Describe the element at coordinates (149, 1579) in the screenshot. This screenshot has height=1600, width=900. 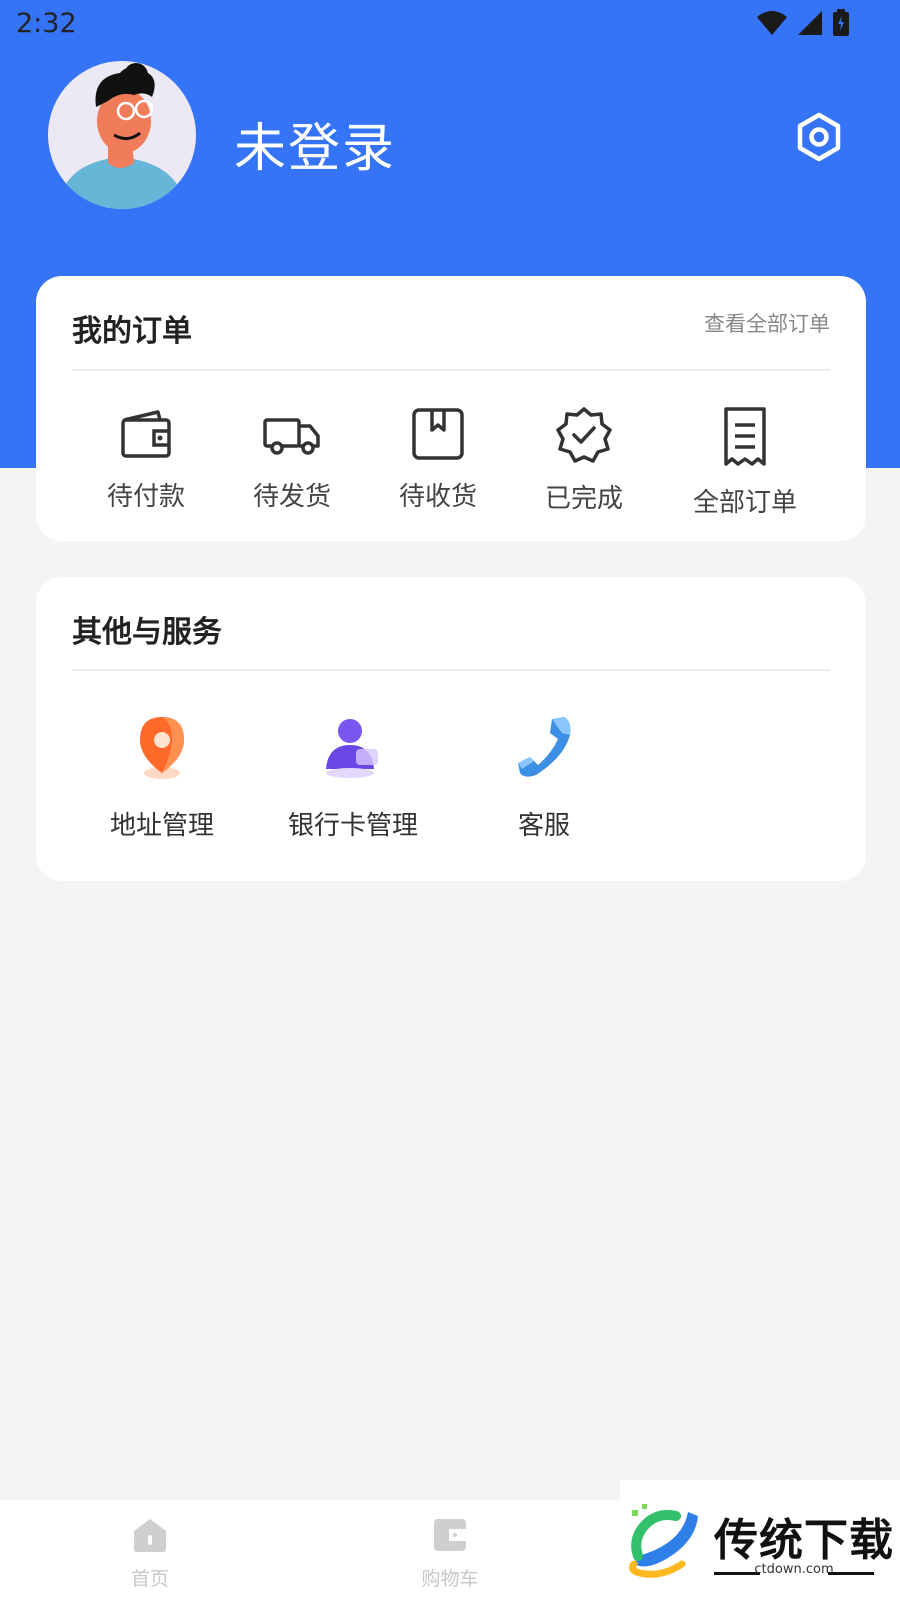
I see `tab-label: 首页` at that location.